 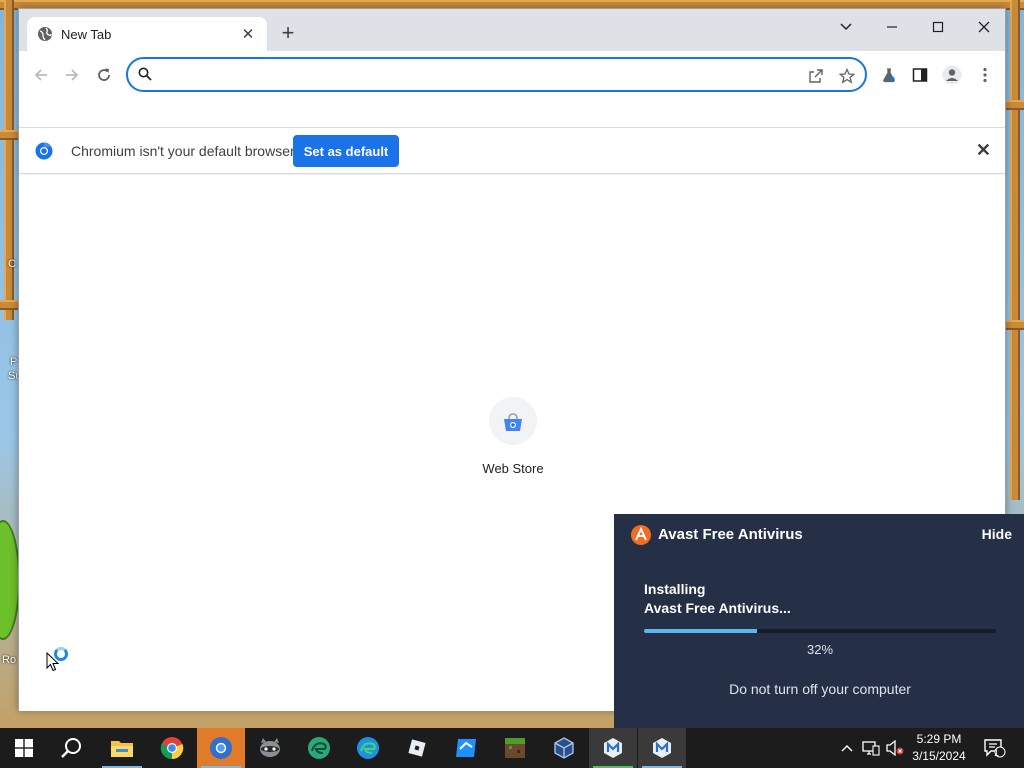 What do you see at coordinates (983, 150) in the screenshot?
I see `infobar-close-button: ✕` at bounding box center [983, 150].